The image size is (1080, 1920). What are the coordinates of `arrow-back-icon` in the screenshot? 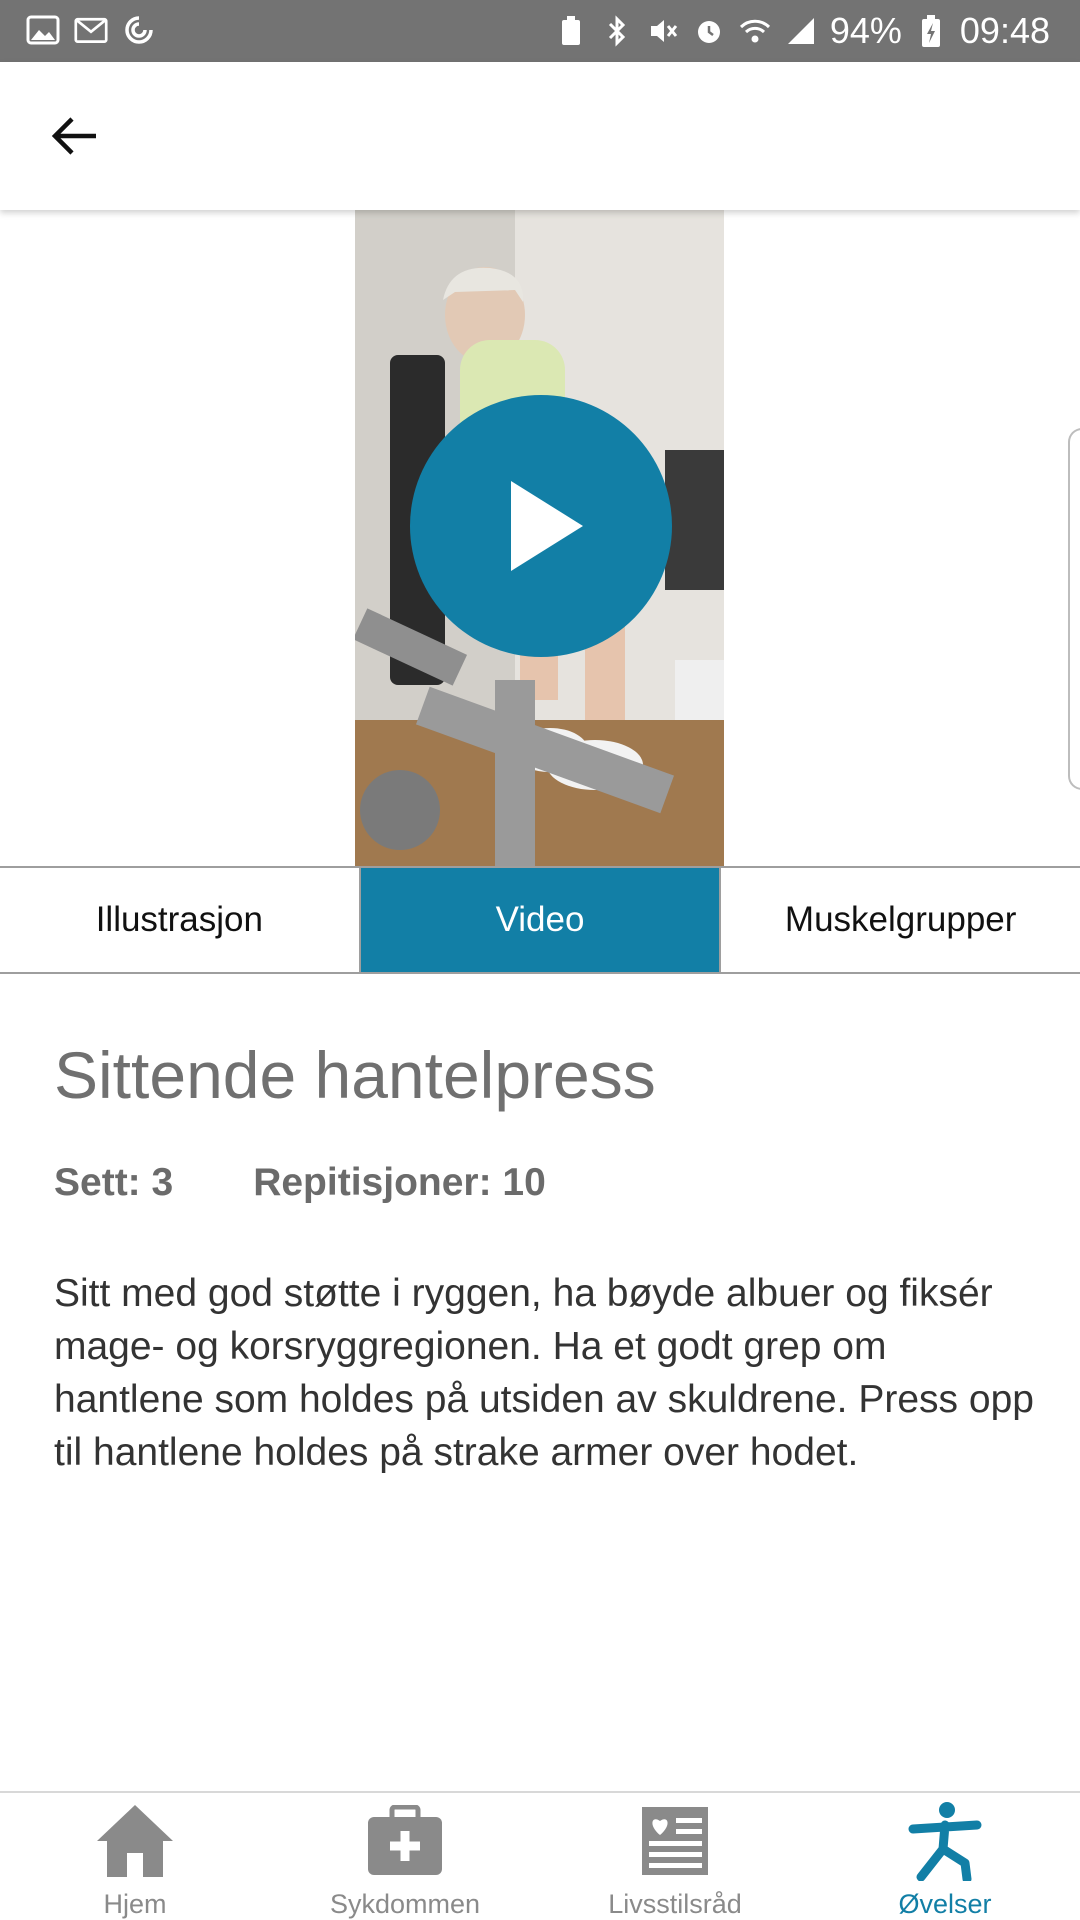 It's located at (73, 136).